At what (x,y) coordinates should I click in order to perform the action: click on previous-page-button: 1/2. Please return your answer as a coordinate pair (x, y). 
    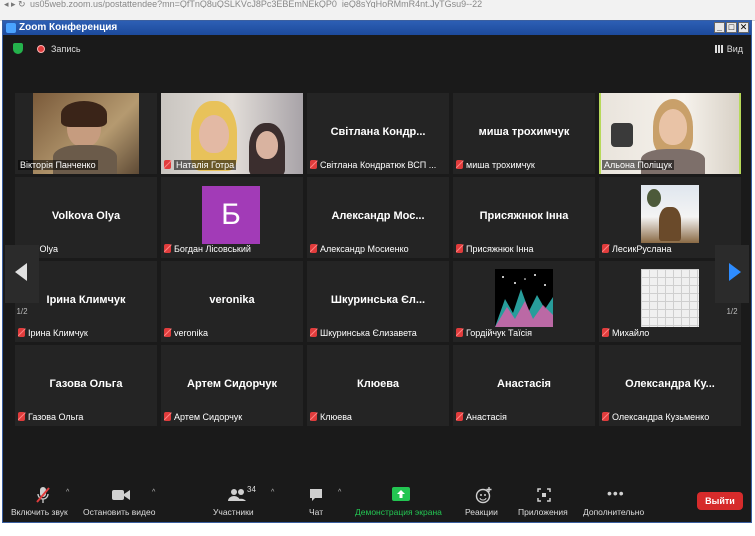
    Looking at the image, I should click on (22, 280).